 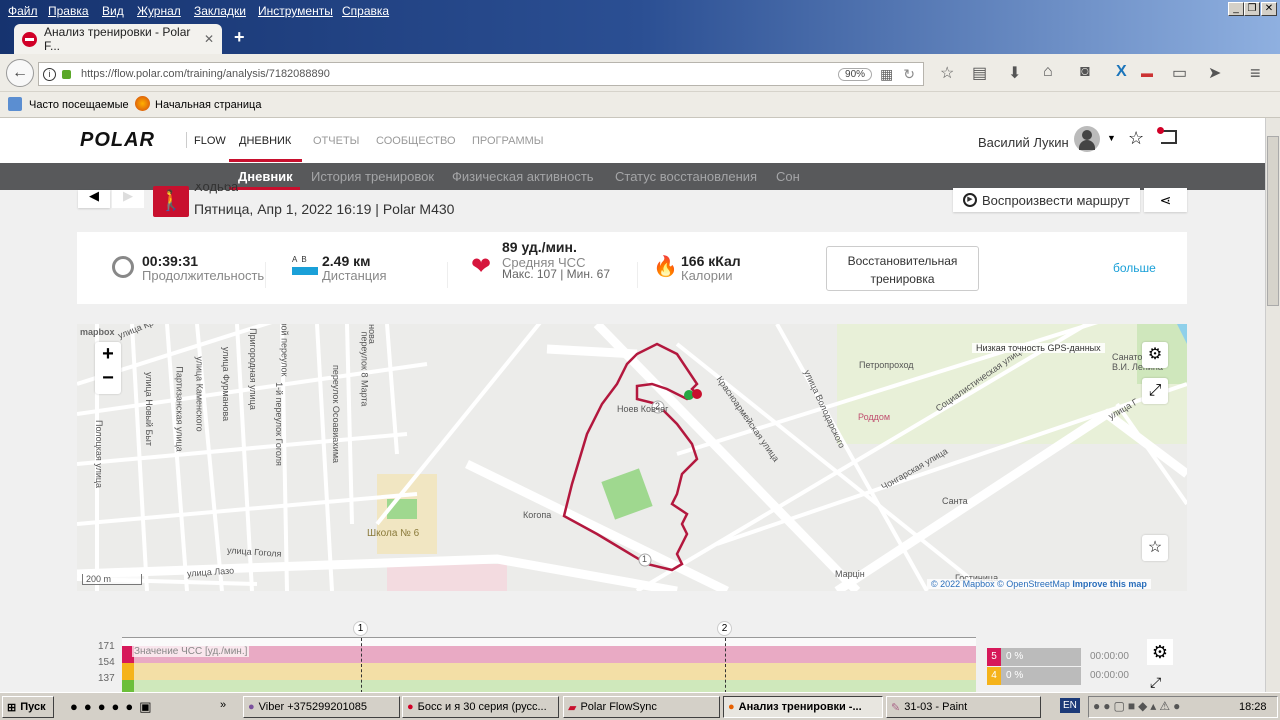 I want to click on reload-icon: ↻, so click(x=909, y=74).